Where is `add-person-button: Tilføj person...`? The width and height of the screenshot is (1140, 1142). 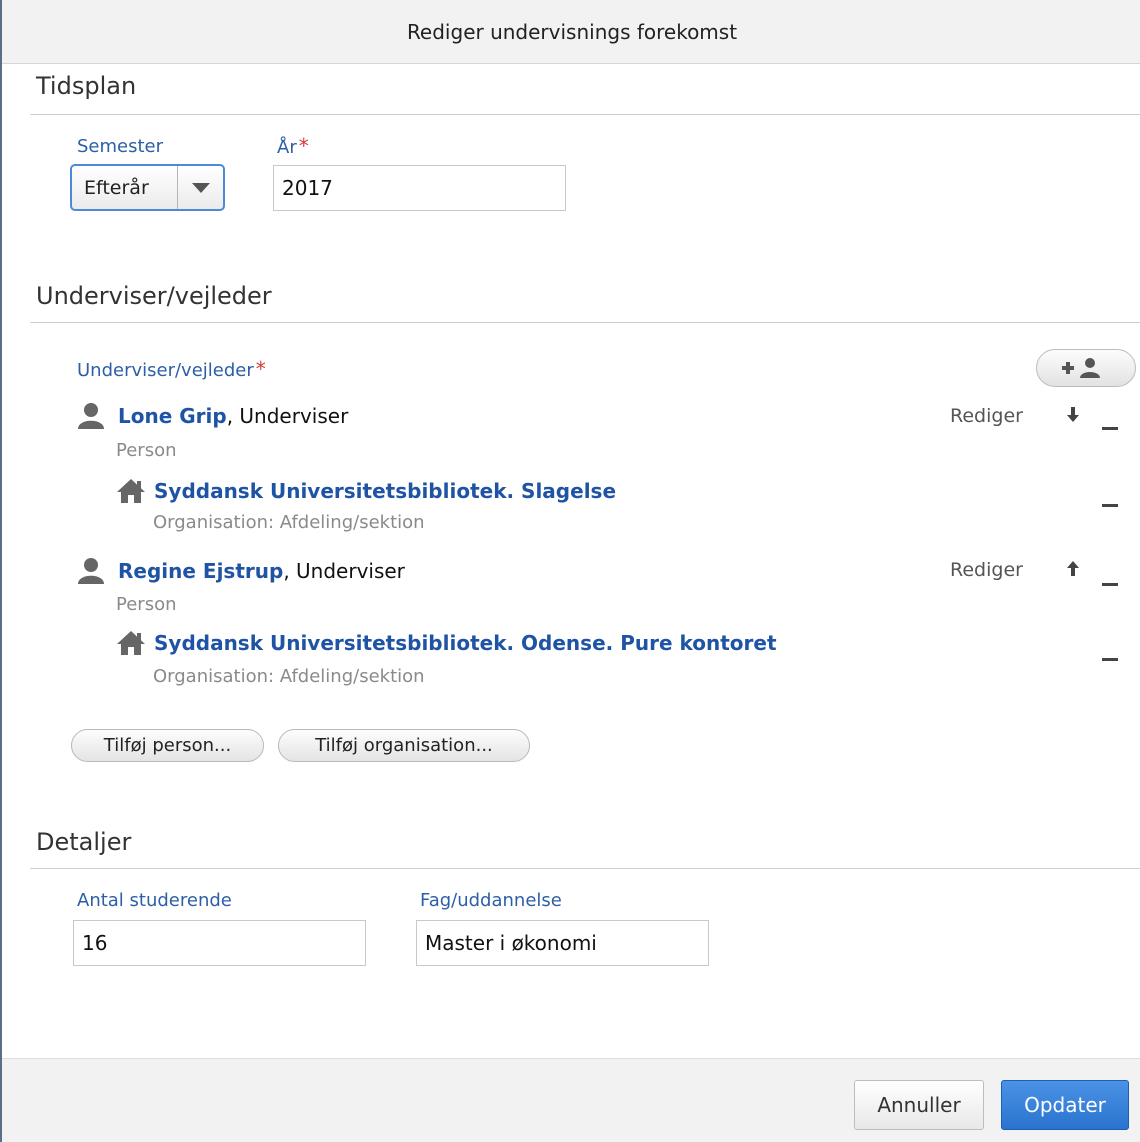
add-person-button: Tilføj person... is located at coordinates (167, 745).